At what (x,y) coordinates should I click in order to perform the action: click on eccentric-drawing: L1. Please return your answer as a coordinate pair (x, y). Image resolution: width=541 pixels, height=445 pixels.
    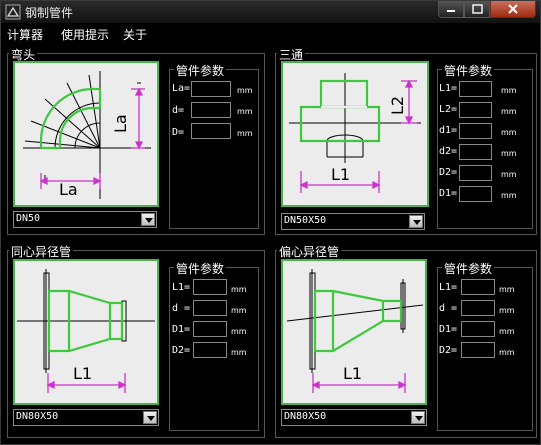
    Looking at the image, I should click on (355, 331).